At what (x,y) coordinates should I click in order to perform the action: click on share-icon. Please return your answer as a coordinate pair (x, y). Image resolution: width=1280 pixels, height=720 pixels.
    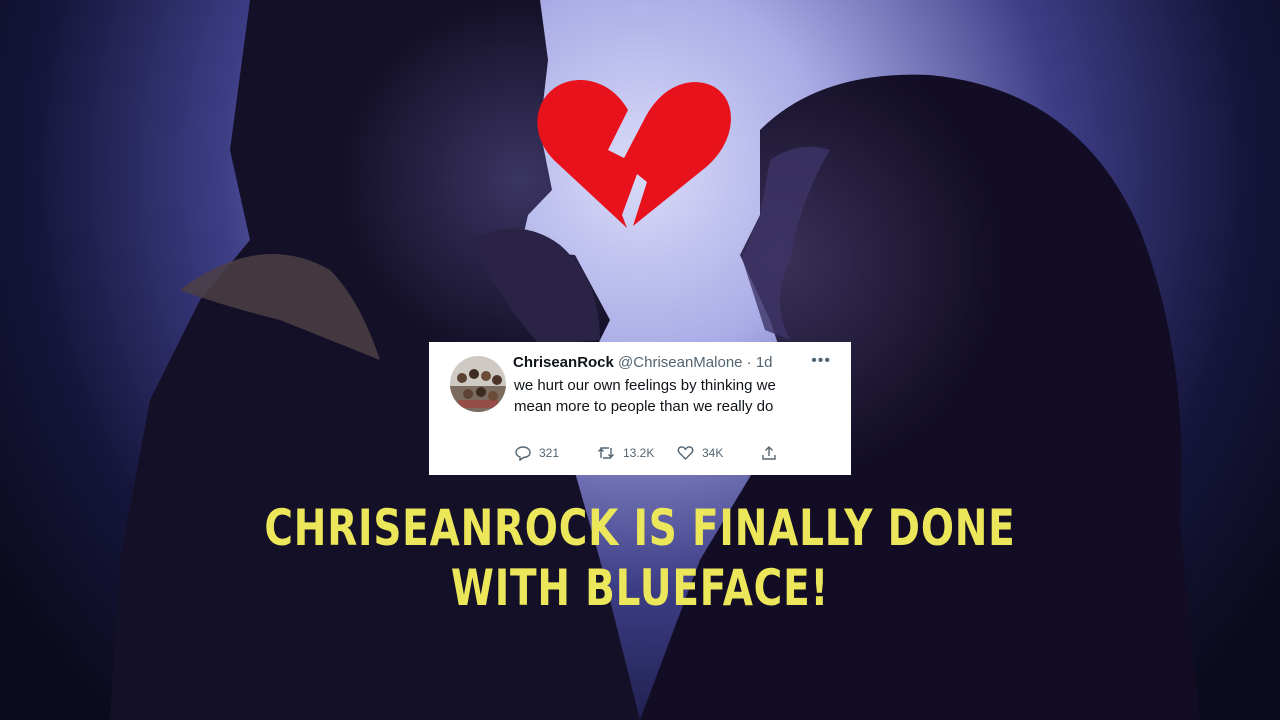
    Looking at the image, I should click on (769, 453).